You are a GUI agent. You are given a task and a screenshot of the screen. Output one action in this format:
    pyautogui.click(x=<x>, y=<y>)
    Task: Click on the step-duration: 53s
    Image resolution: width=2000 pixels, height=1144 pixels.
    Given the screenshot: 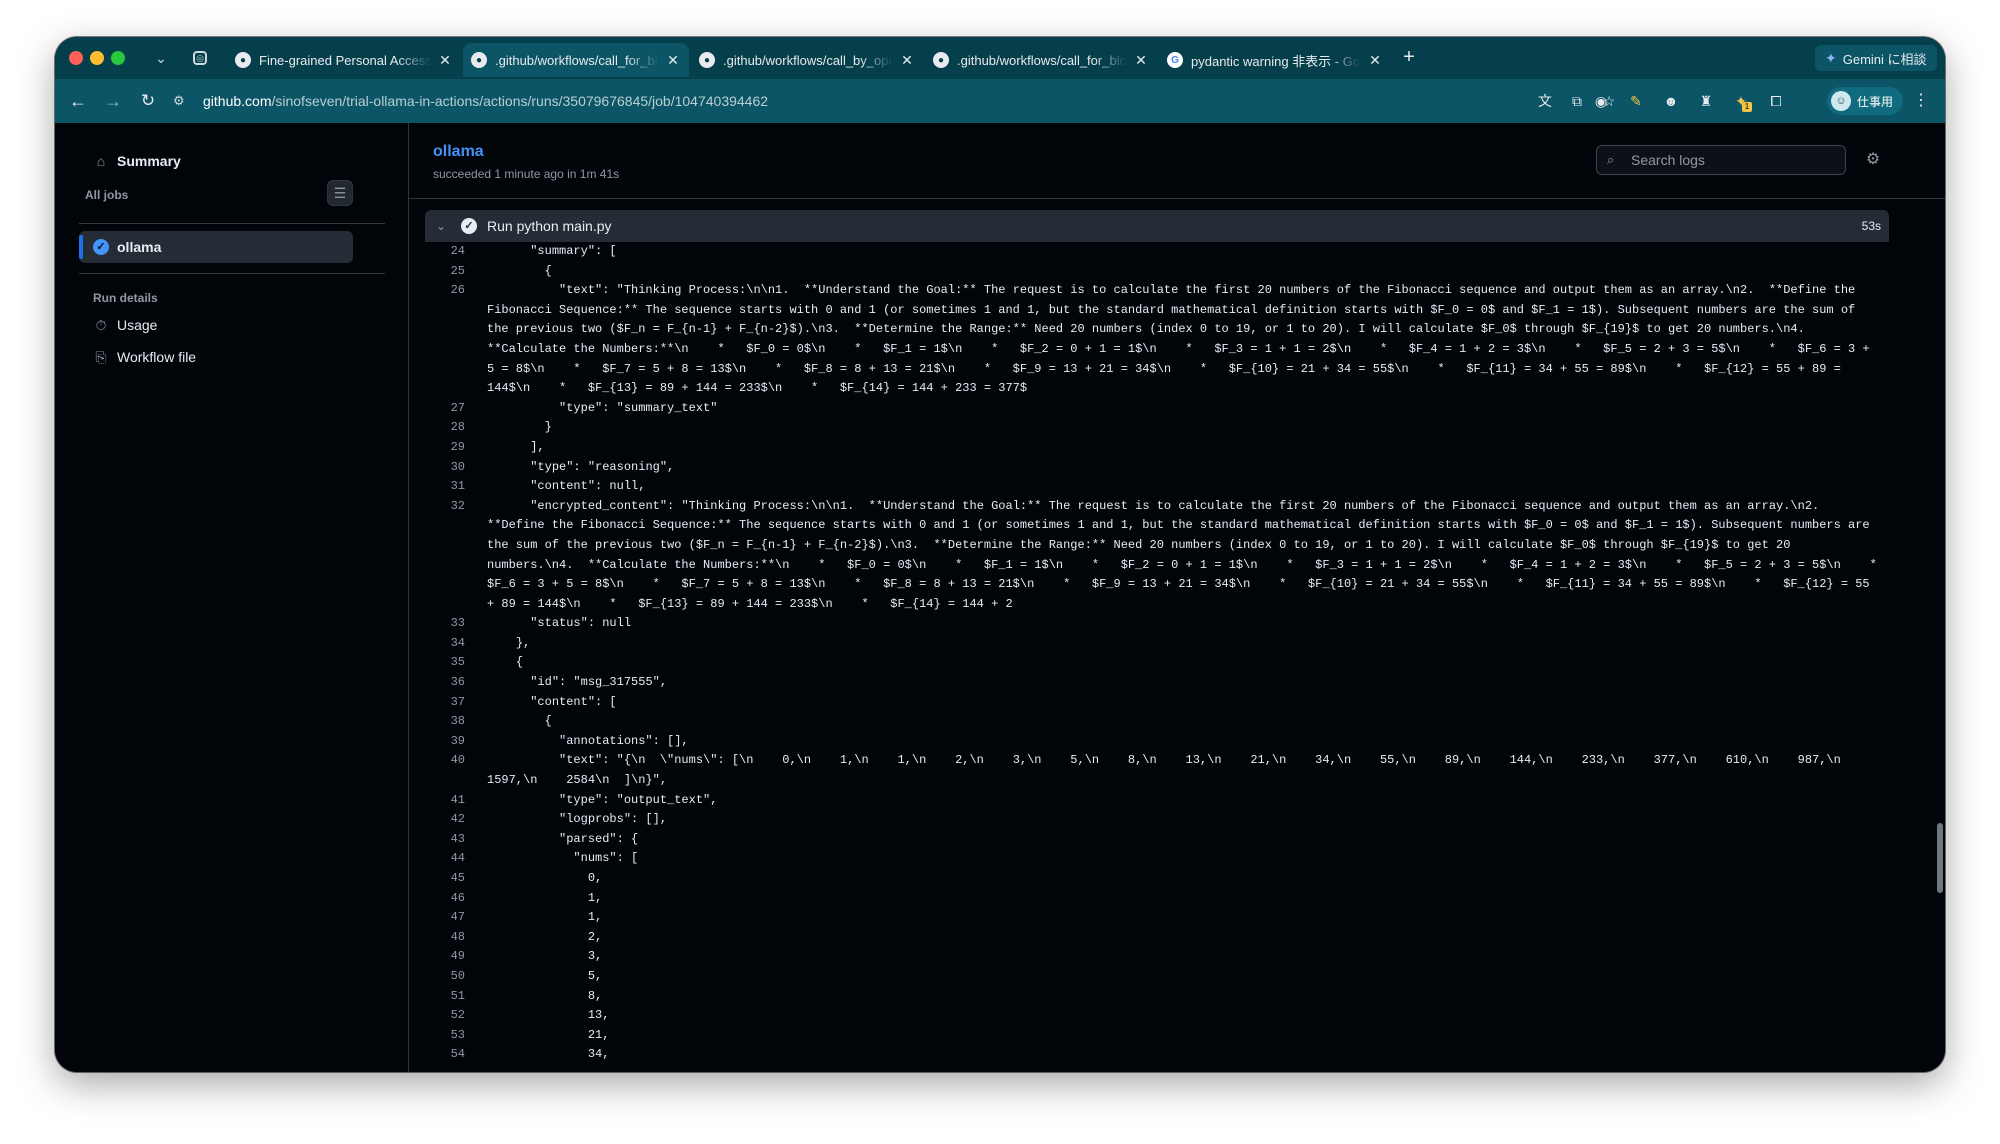 What is the action you would take?
    pyautogui.click(x=1871, y=226)
    